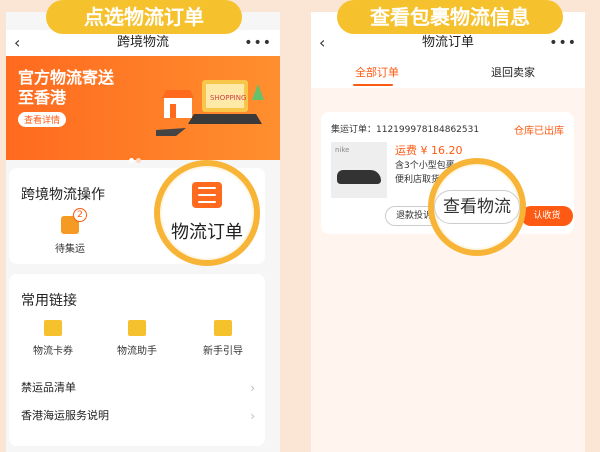 This screenshot has width=600, height=452. What do you see at coordinates (53, 351) in the screenshot?
I see `logistics-coupon-label: 物流卡券` at bounding box center [53, 351].